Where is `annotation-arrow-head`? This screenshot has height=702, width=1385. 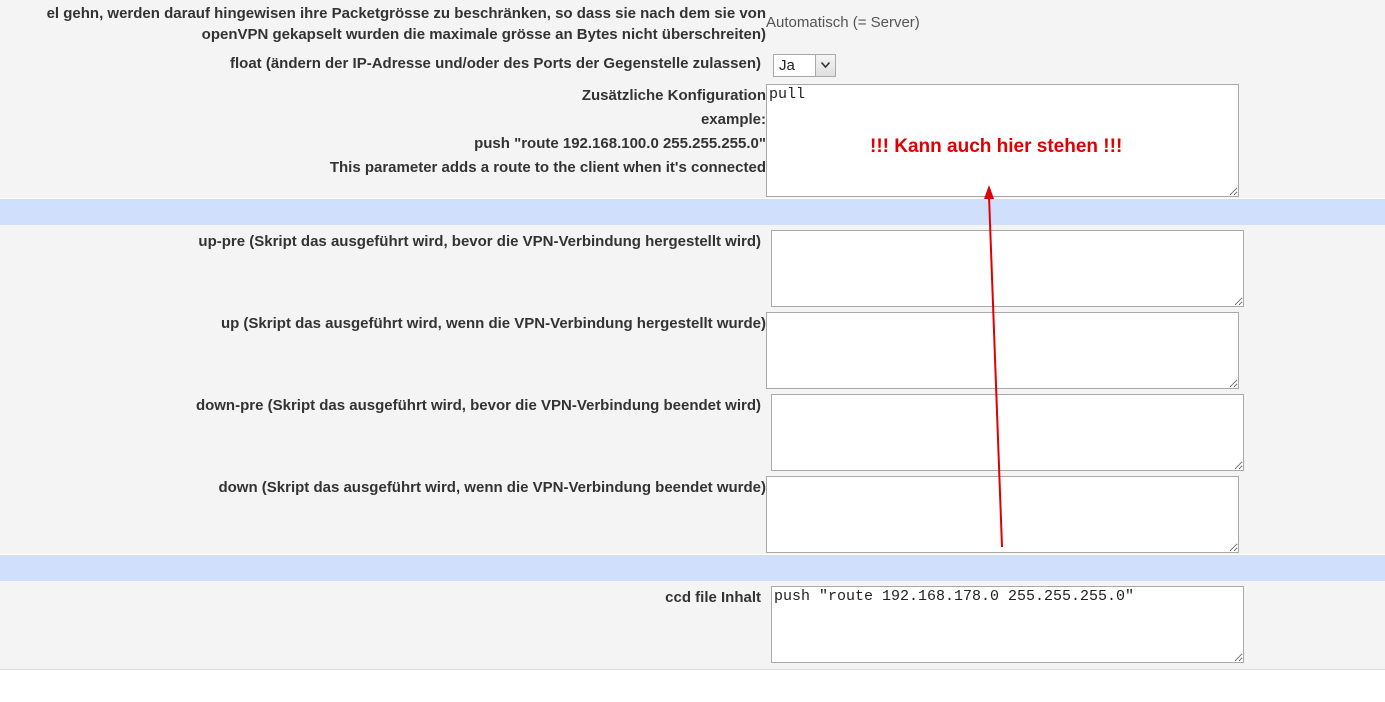 annotation-arrow-head is located at coordinates (989, 192).